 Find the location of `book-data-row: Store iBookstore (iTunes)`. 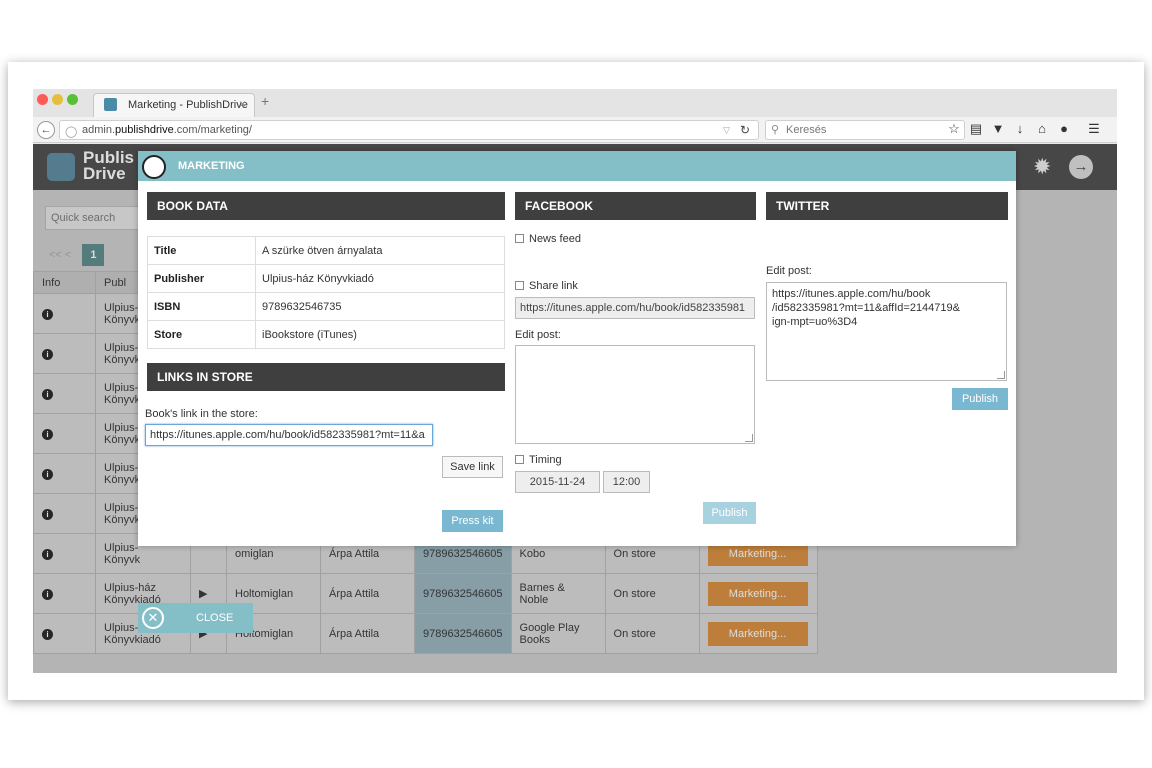

book-data-row: Store iBookstore (iTunes) is located at coordinates (326, 334).